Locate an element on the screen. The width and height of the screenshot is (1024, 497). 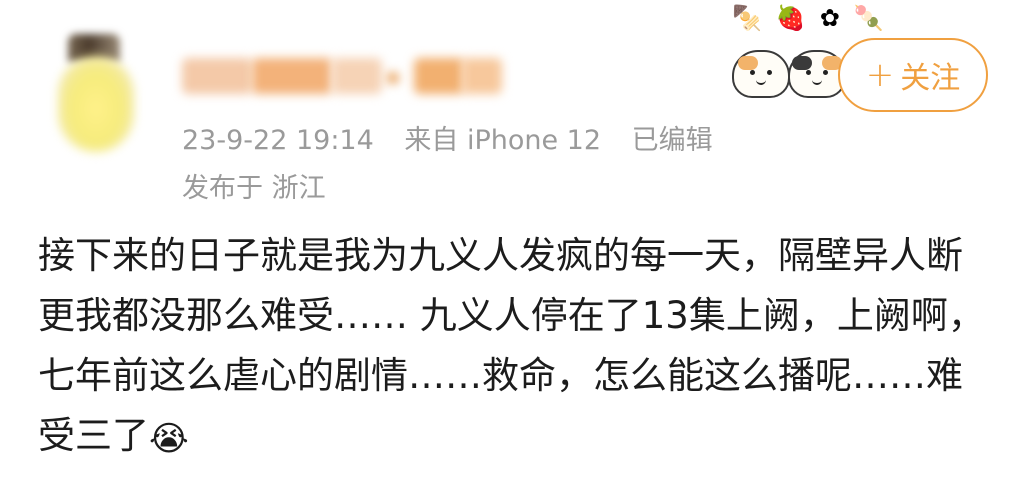
follow-label: 关注 is located at coordinates (930, 78).